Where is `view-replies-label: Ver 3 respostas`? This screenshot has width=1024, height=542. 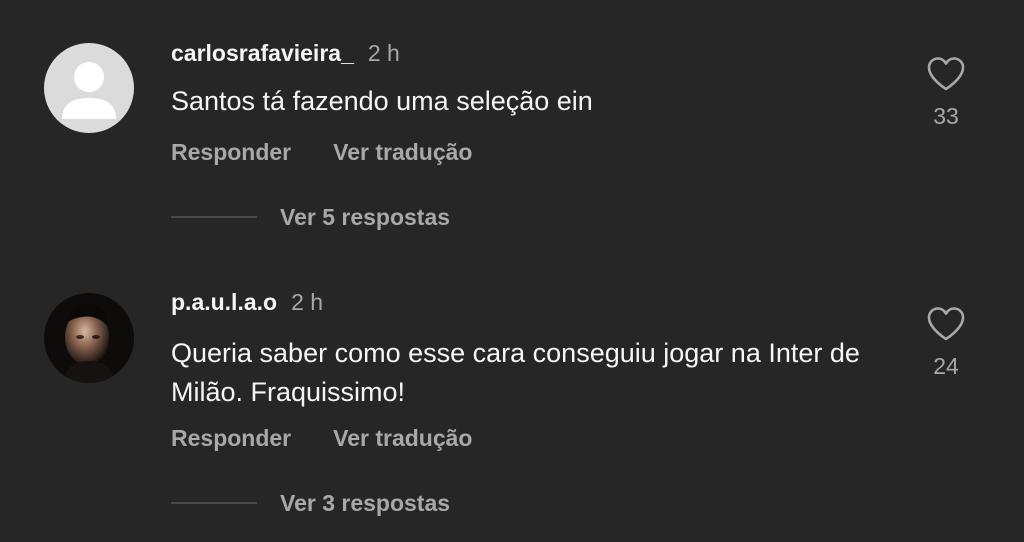
view-replies-label: Ver 3 respostas is located at coordinates (365, 503).